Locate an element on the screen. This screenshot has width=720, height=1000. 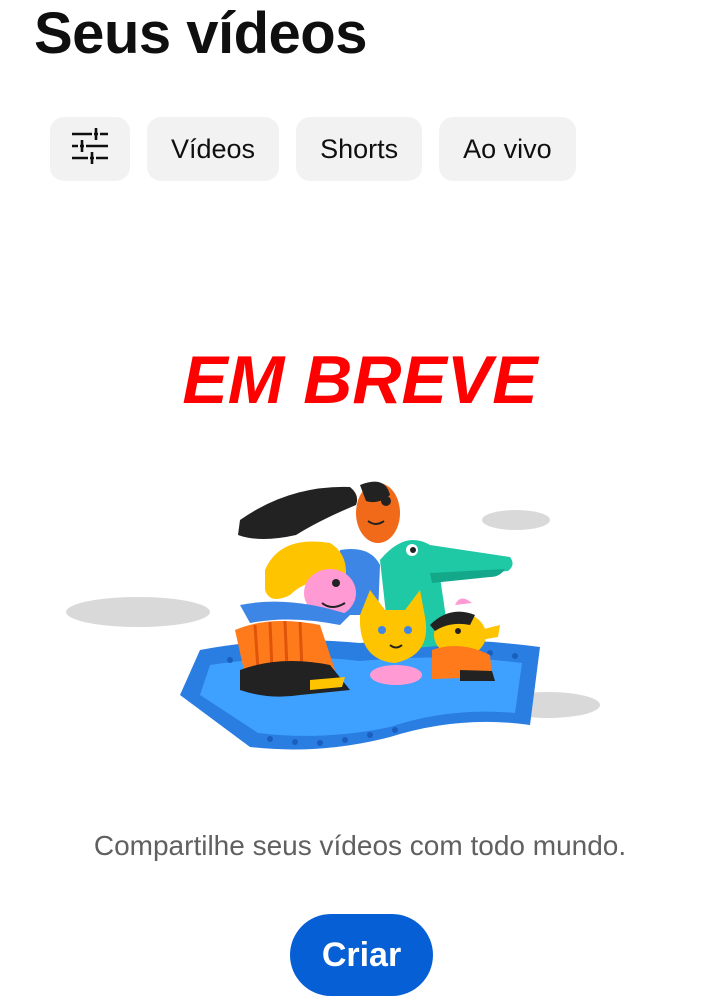
coming-soon-banner: EM BREVE is located at coordinates (360, 380).